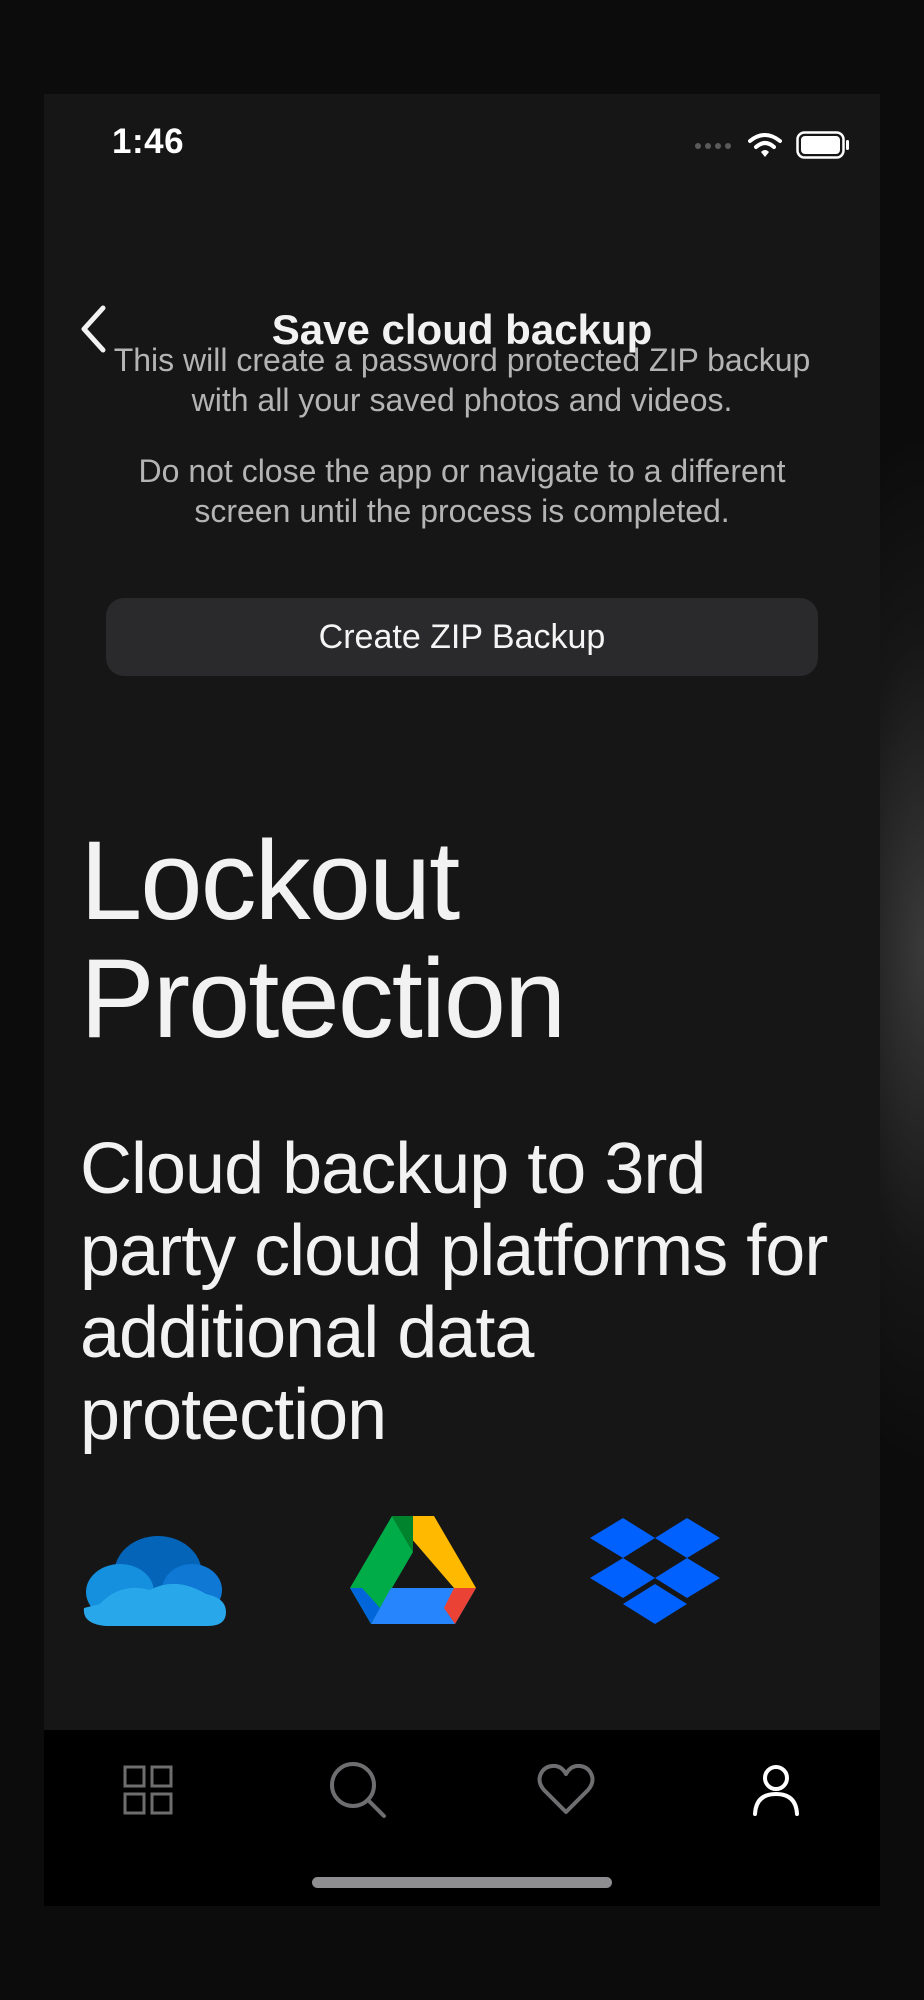  Describe the element at coordinates (462, 154) in the screenshot. I see `status-bar: 1:46` at that location.